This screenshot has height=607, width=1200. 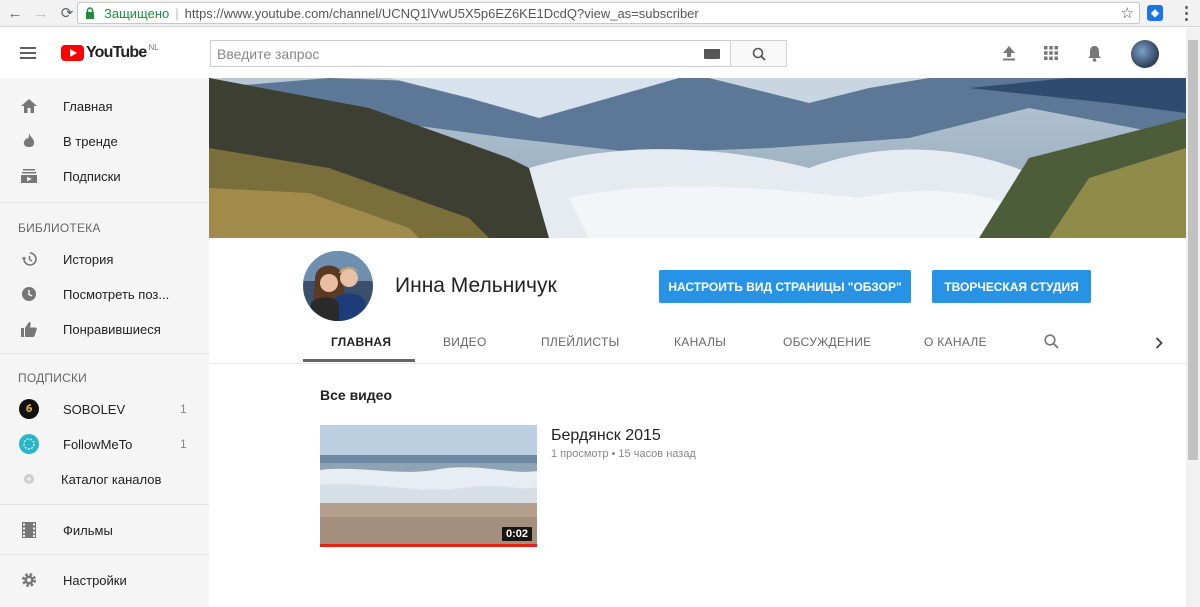 What do you see at coordinates (516, 534) in the screenshot?
I see `video-duration: 0:02` at bounding box center [516, 534].